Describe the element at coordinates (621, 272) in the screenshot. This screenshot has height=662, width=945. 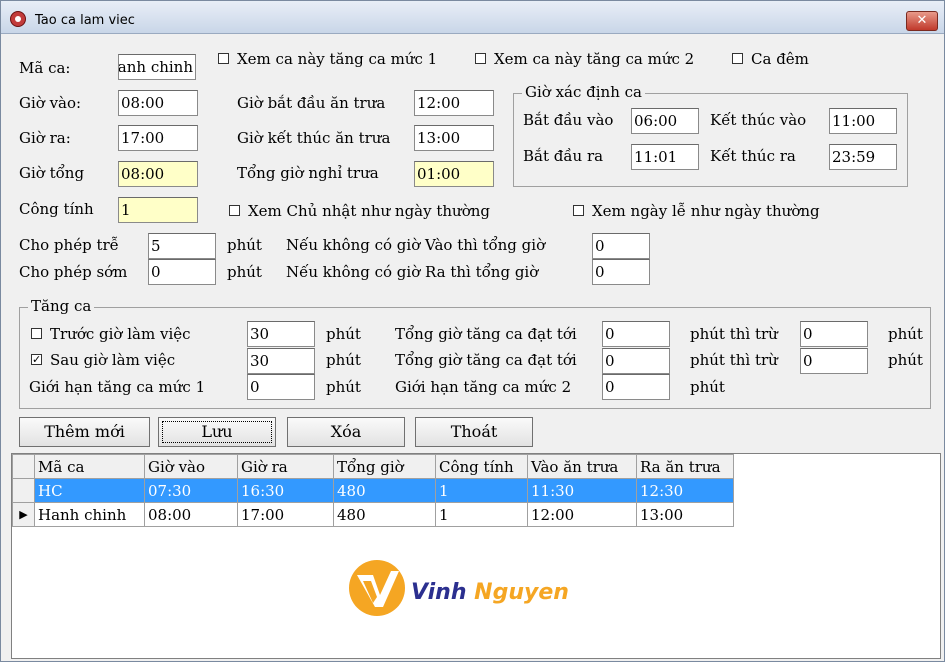
I see `no-out-input: 0` at that location.